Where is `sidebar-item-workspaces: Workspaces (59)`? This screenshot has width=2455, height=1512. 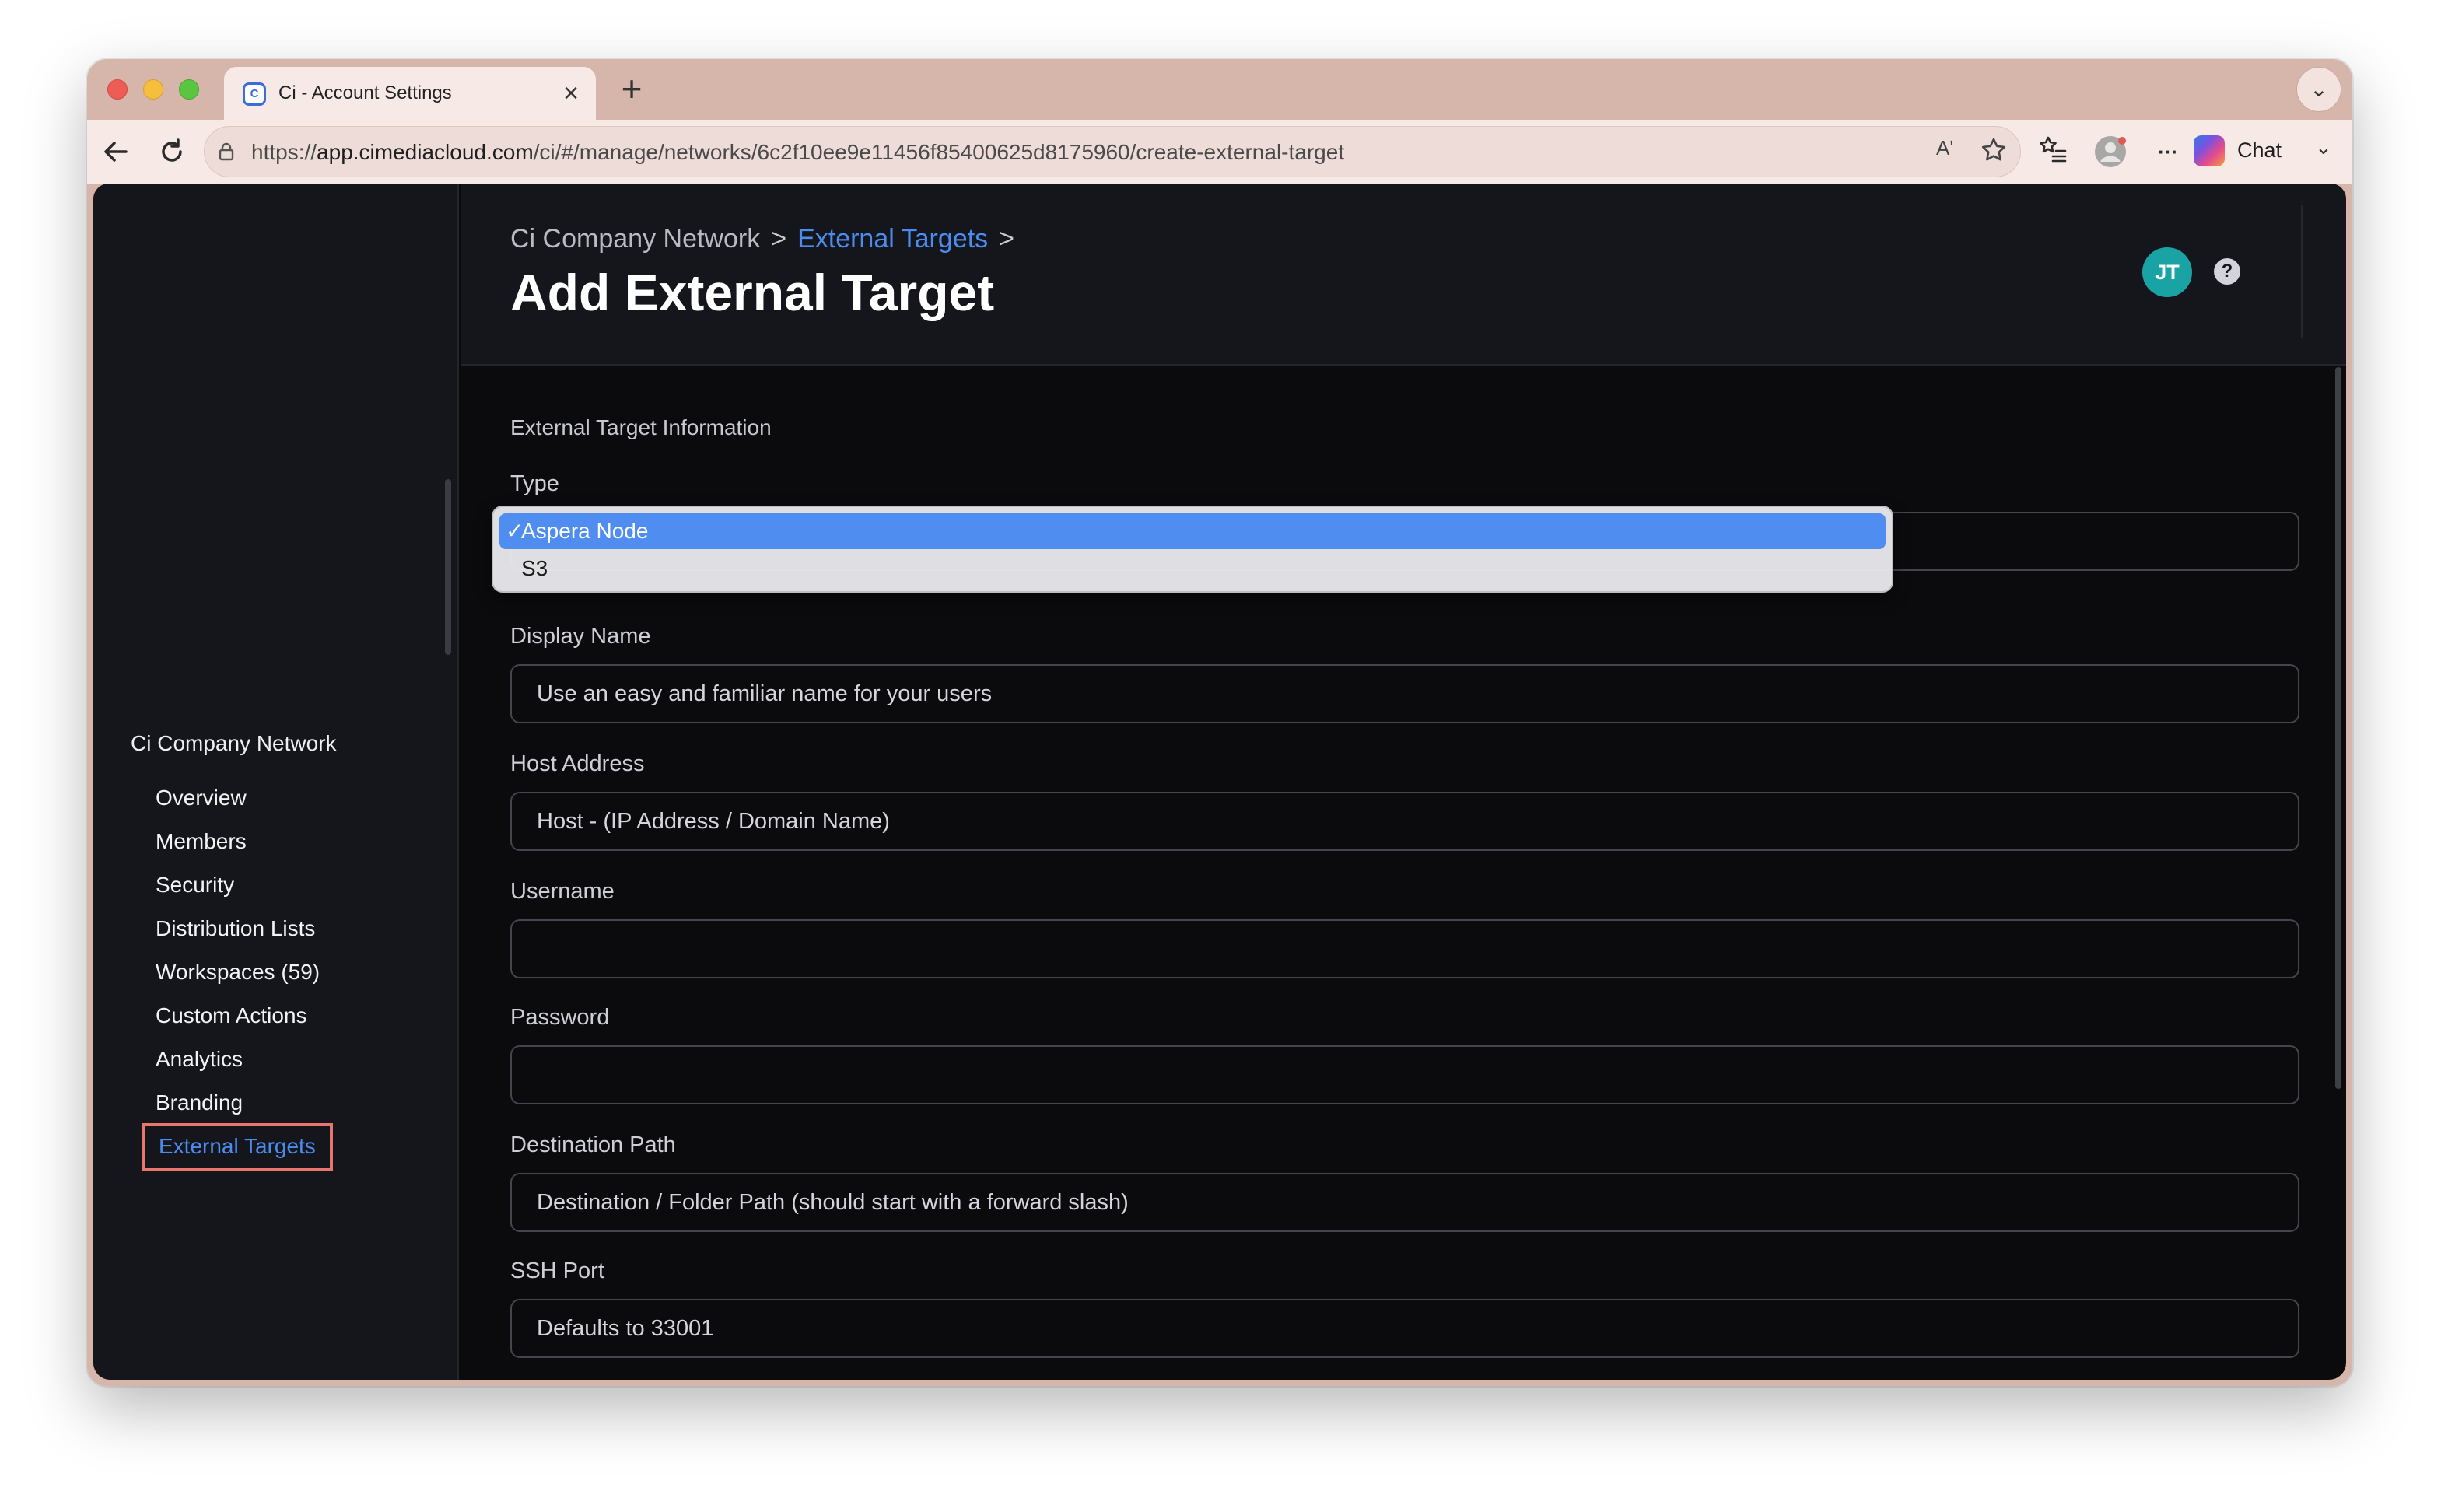
sidebar-item-workspaces: Workspaces (59) is located at coordinates (238, 972).